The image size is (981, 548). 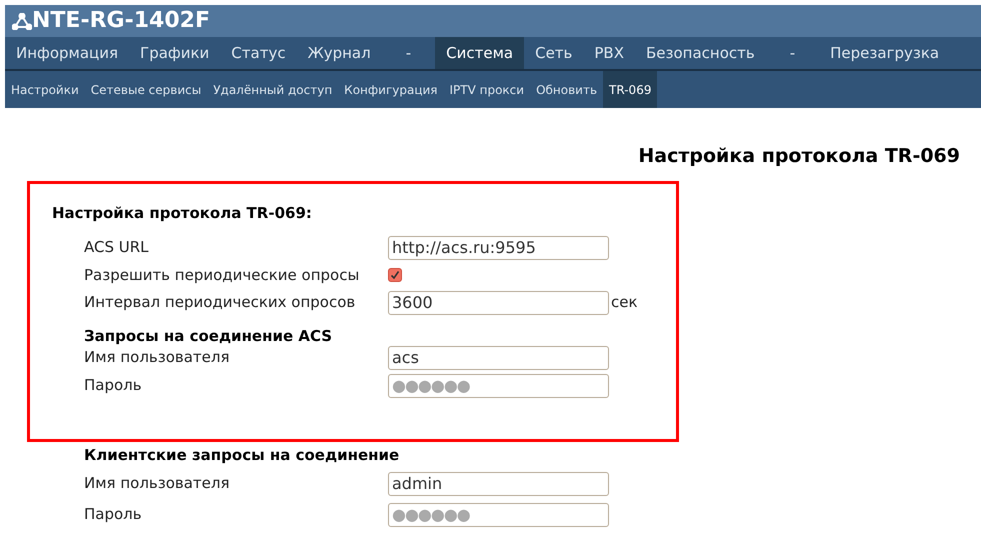 I want to click on input-field: acs, so click(x=498, y=358).